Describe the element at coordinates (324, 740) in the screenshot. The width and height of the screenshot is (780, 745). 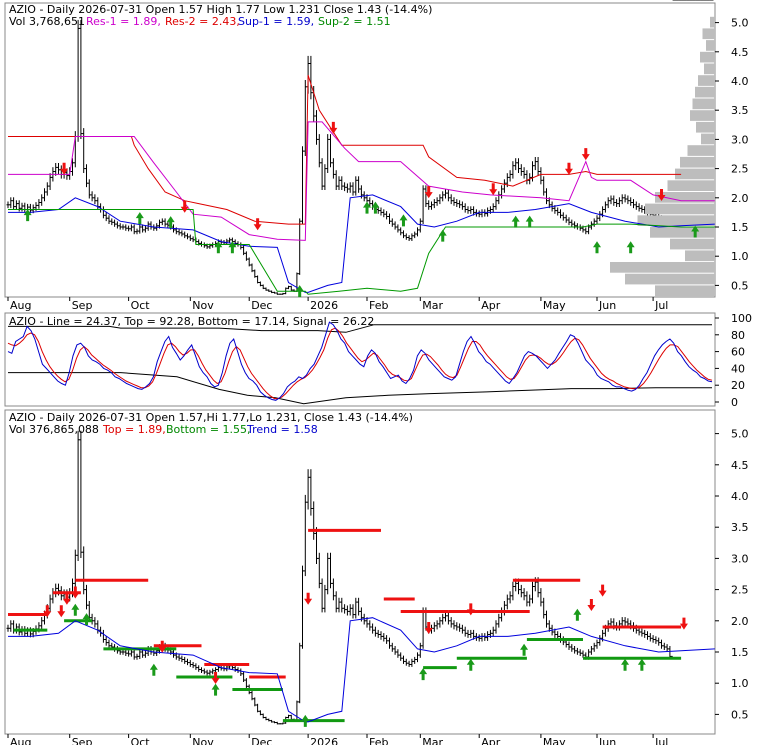
I see `p2-xtick: 2026` at that location.